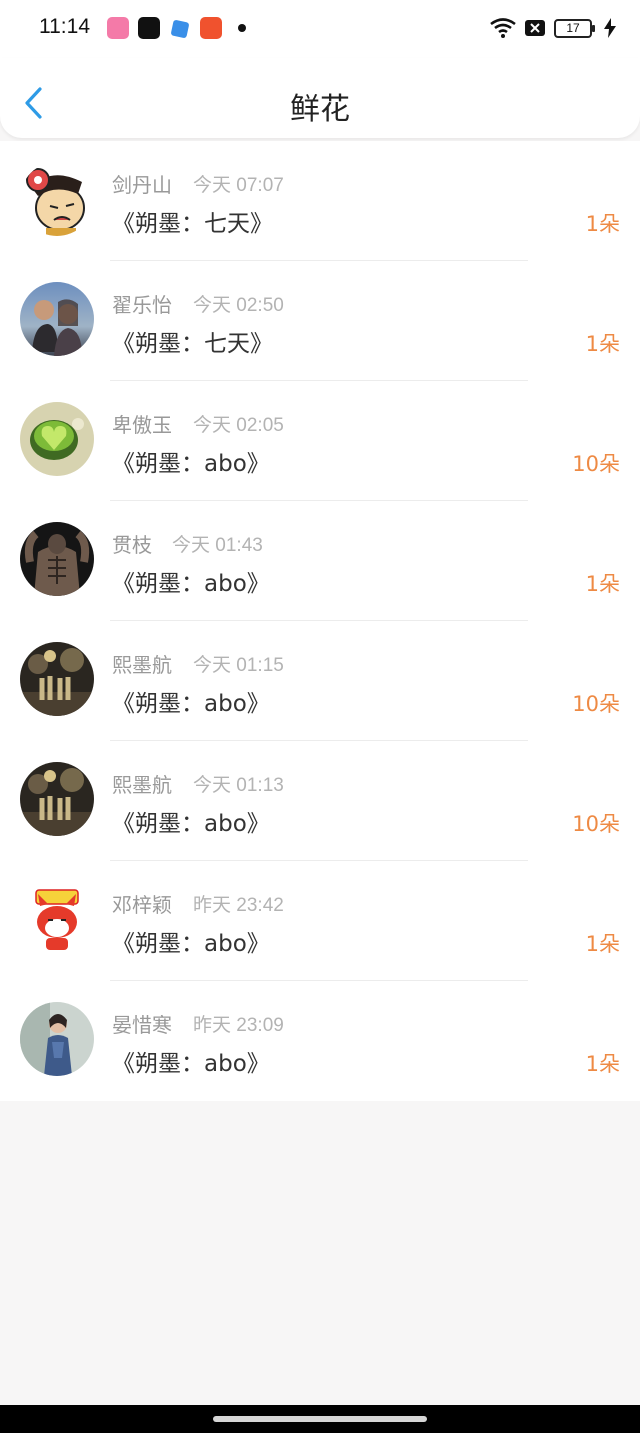 Image resolution: width=640 pixels, height=1433 pixels. Describe the element at coordinates (320, 1041) in the screenshot. I see `list-item: 晏惜寒 昨天 23:09 《朔墨：abo》 1朵` at that location.